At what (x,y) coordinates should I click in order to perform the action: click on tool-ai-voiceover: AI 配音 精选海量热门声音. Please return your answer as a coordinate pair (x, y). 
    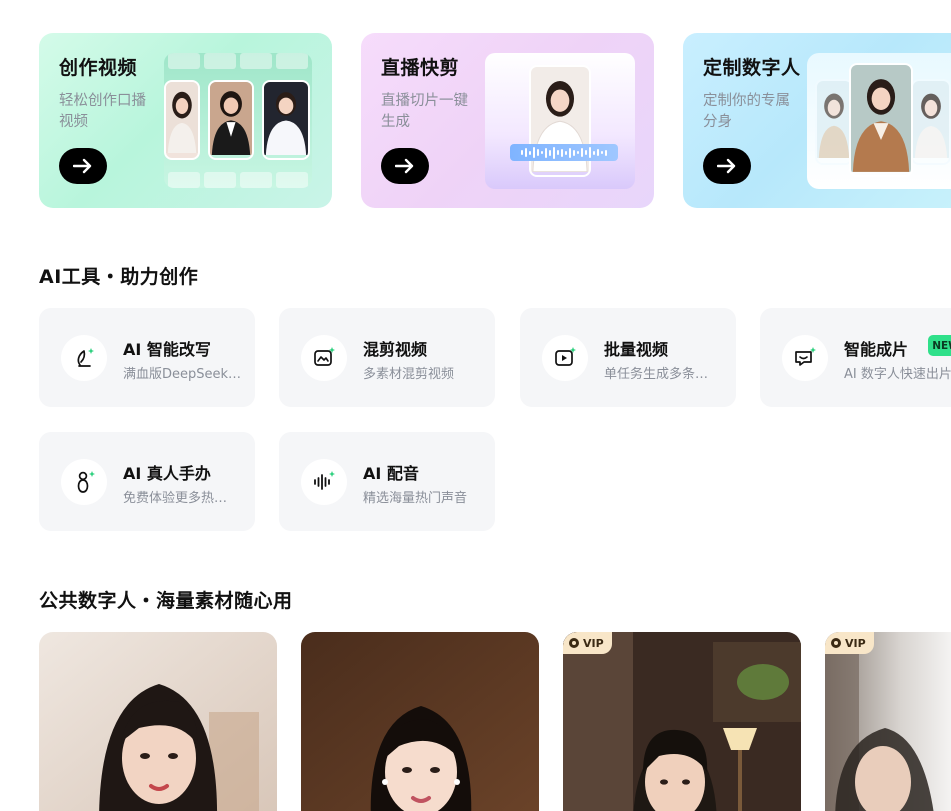
    Looking at the image, I should click on (387, 481).